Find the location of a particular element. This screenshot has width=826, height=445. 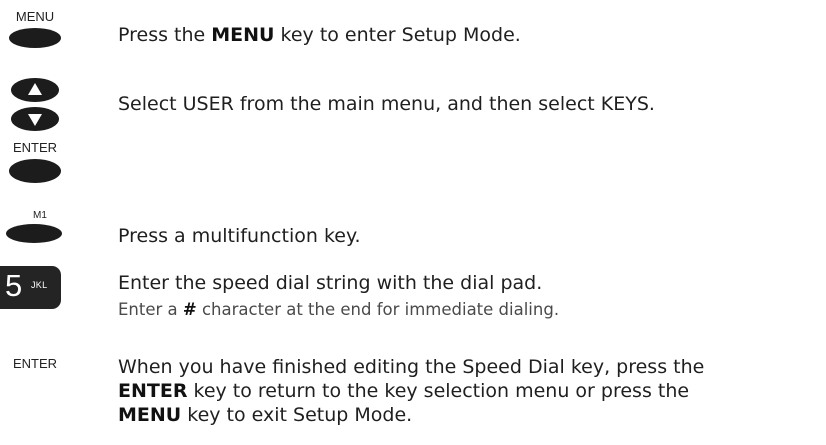

enter-key-icon is located at coordinates (35, 171).